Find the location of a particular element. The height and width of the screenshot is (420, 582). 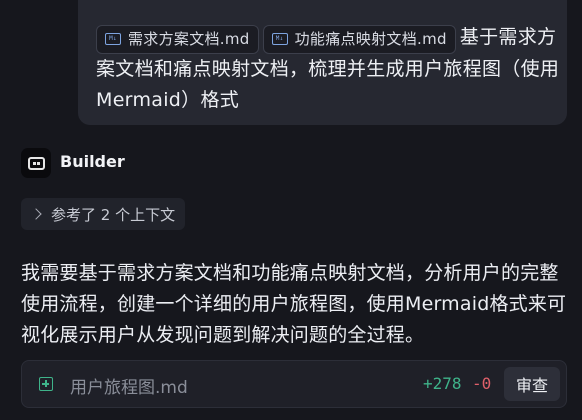

builder-avatar is located at coordinates (36, 163).